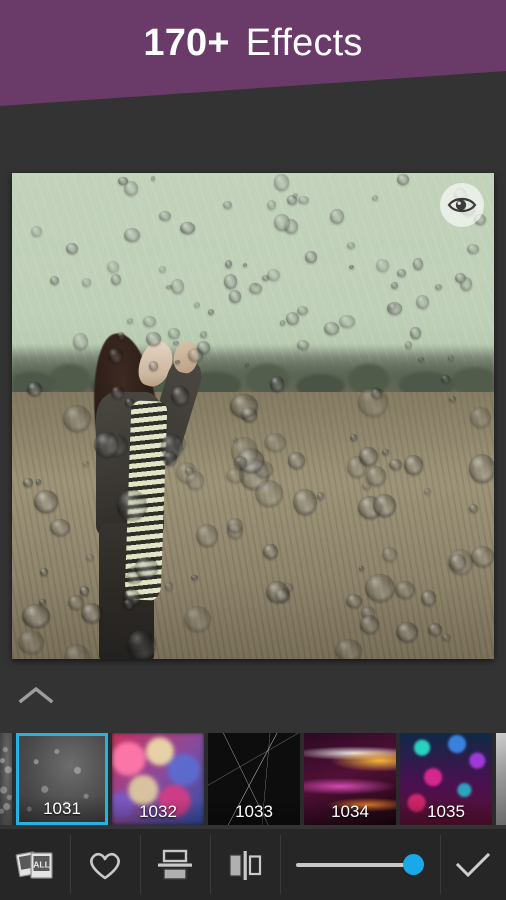  Describe the element at coordinates (105, 864) in the screenshot. I see `heart-icon` at that location.